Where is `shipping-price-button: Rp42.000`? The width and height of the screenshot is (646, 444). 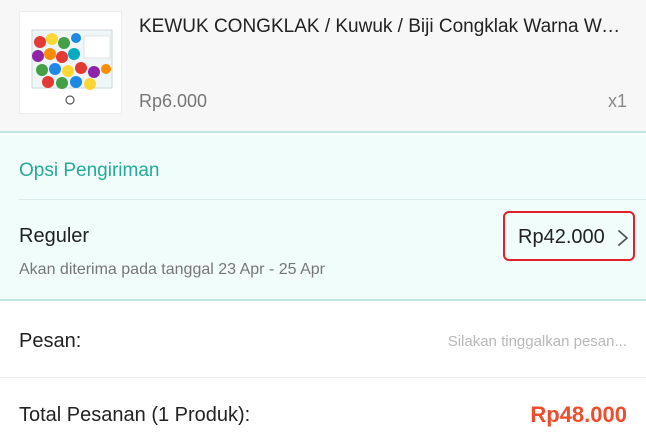
shipping-price-button: Rp42.000 is located at coordinates (569, 236).